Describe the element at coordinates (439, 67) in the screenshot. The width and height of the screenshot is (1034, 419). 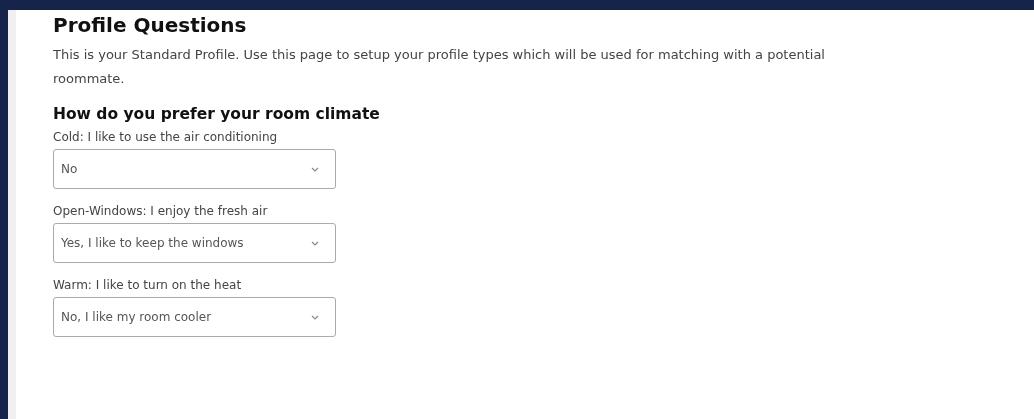
I see `intro-text: This is your Standard Profile. Use this page to setup your profile types which will be used for matching with a potential roommate.` at that location.